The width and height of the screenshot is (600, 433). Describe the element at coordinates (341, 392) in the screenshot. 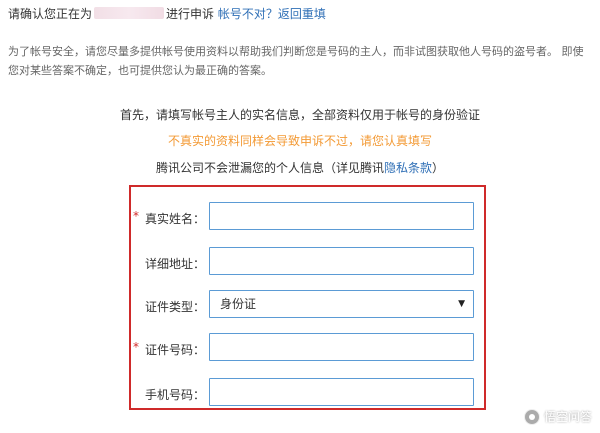

I see `phone-input` at that location.